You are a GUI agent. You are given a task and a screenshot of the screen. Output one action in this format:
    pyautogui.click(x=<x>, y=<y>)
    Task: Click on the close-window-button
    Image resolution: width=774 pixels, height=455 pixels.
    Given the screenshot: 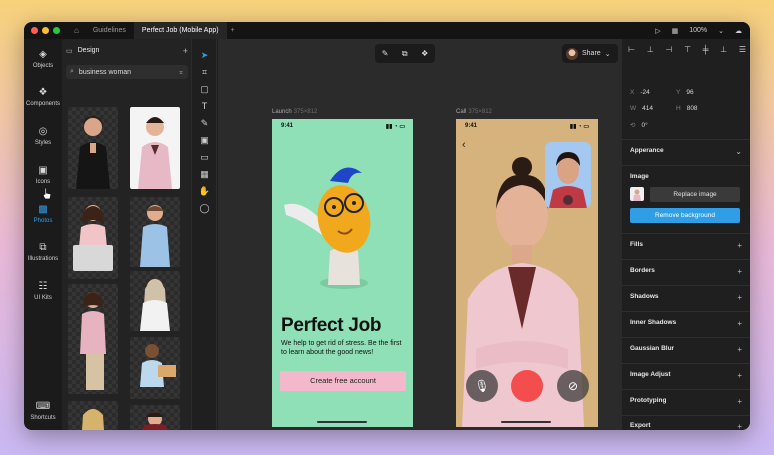 What is the action you would take?
    pyautogui.click(x=34, y=30)
    